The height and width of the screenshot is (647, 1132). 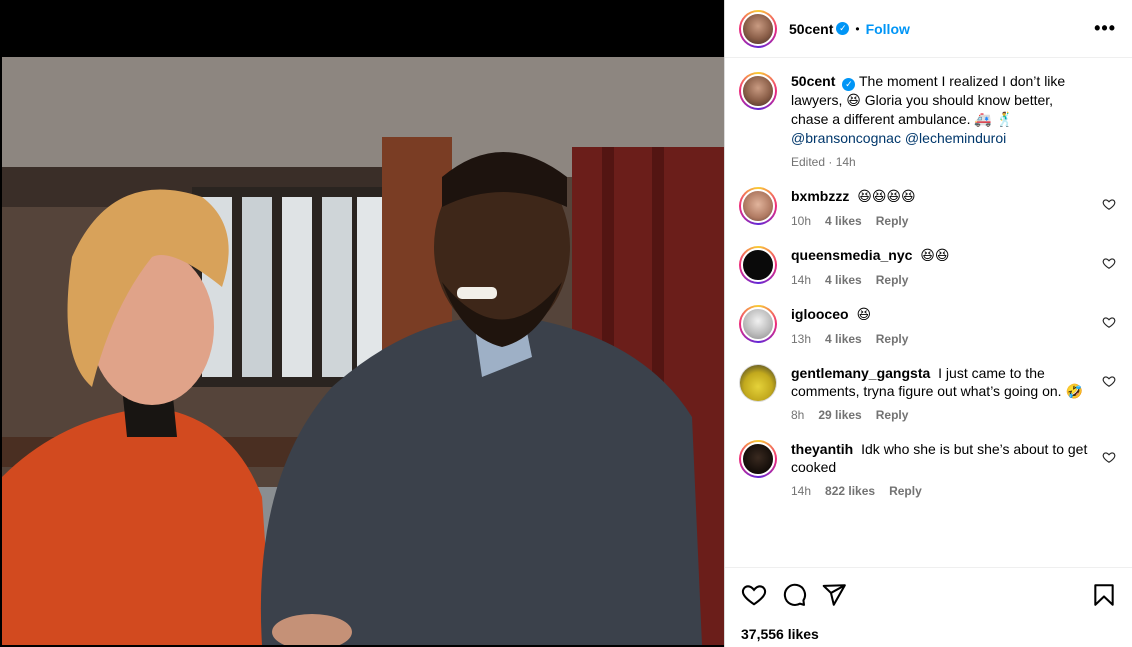 What do you see at coordinates (834, 595) in the screenshot?
I see `share-icon` at bounding box center [834, 595].